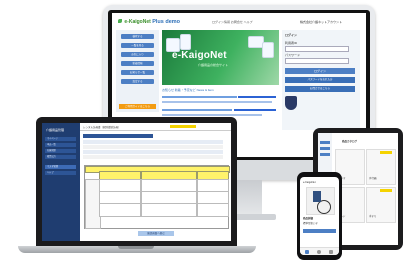 This screenshot has height=263, width=403. Describe the element at coordinates (307, 252) in the screenshot. I see `home-icon` at that location.